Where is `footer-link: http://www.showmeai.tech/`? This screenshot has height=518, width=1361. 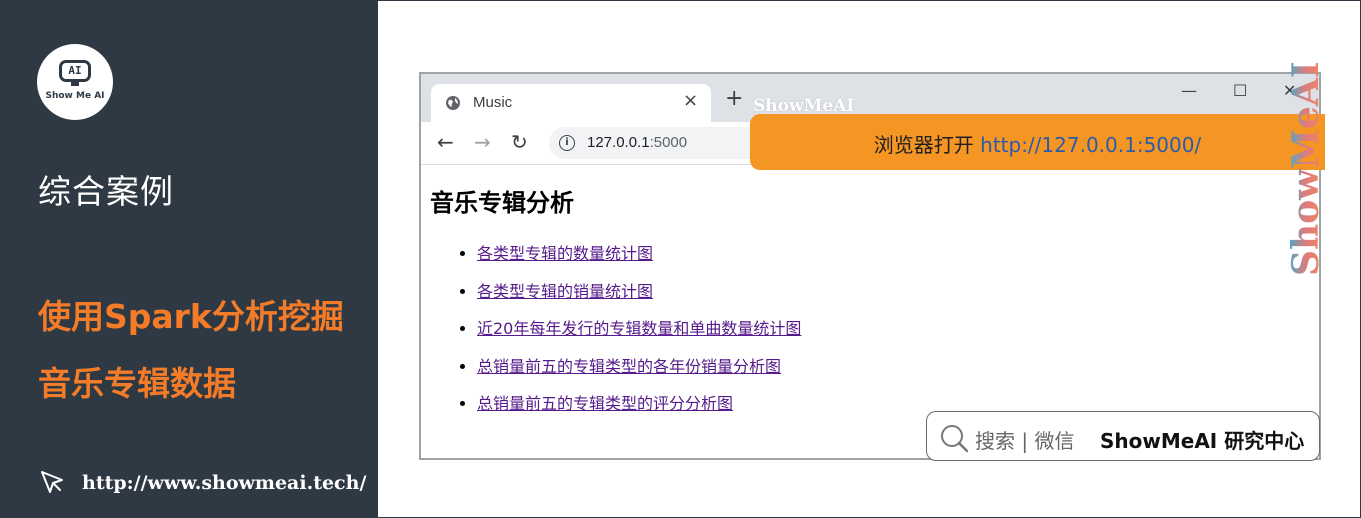
footer-link: http://www.showmeai.tech/ is located at coordinates (202, 483).